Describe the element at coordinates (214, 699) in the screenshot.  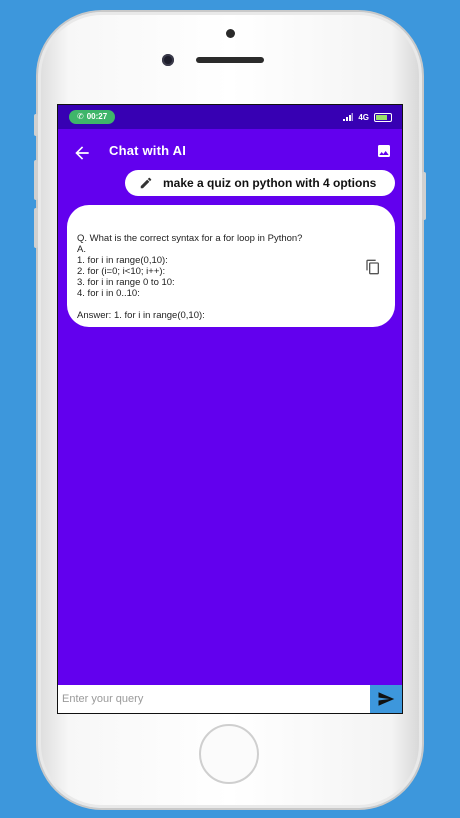
I see `query-input` at that location.